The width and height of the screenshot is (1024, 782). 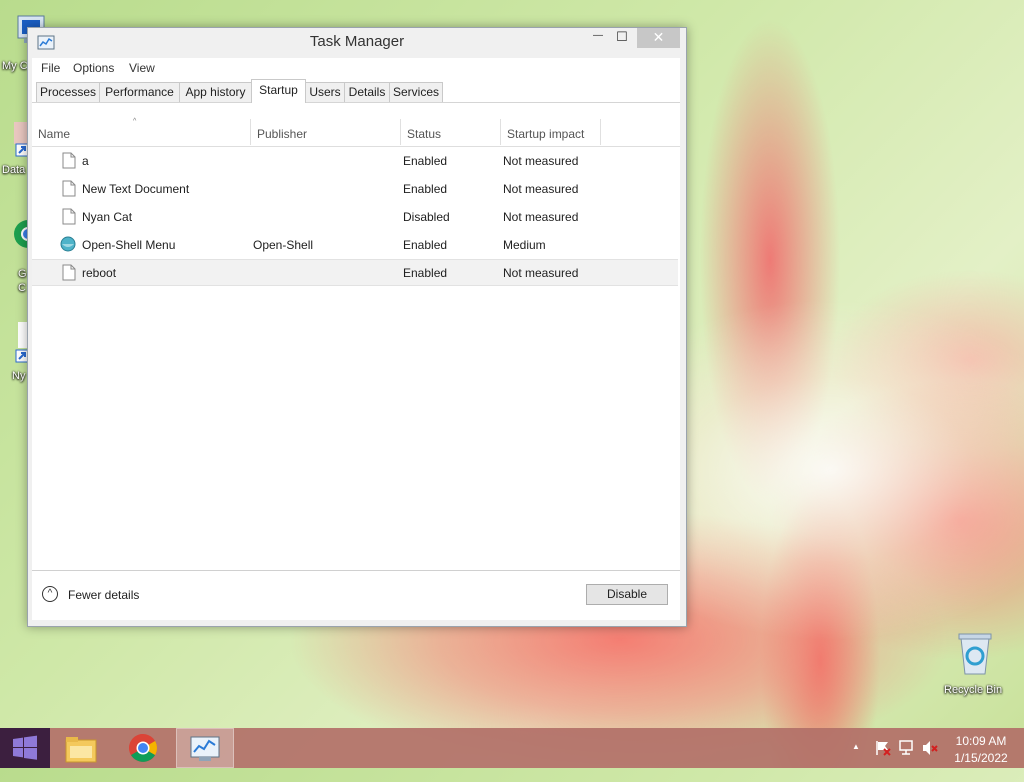 I want to click on column-divider, so click(x=600, y=132).